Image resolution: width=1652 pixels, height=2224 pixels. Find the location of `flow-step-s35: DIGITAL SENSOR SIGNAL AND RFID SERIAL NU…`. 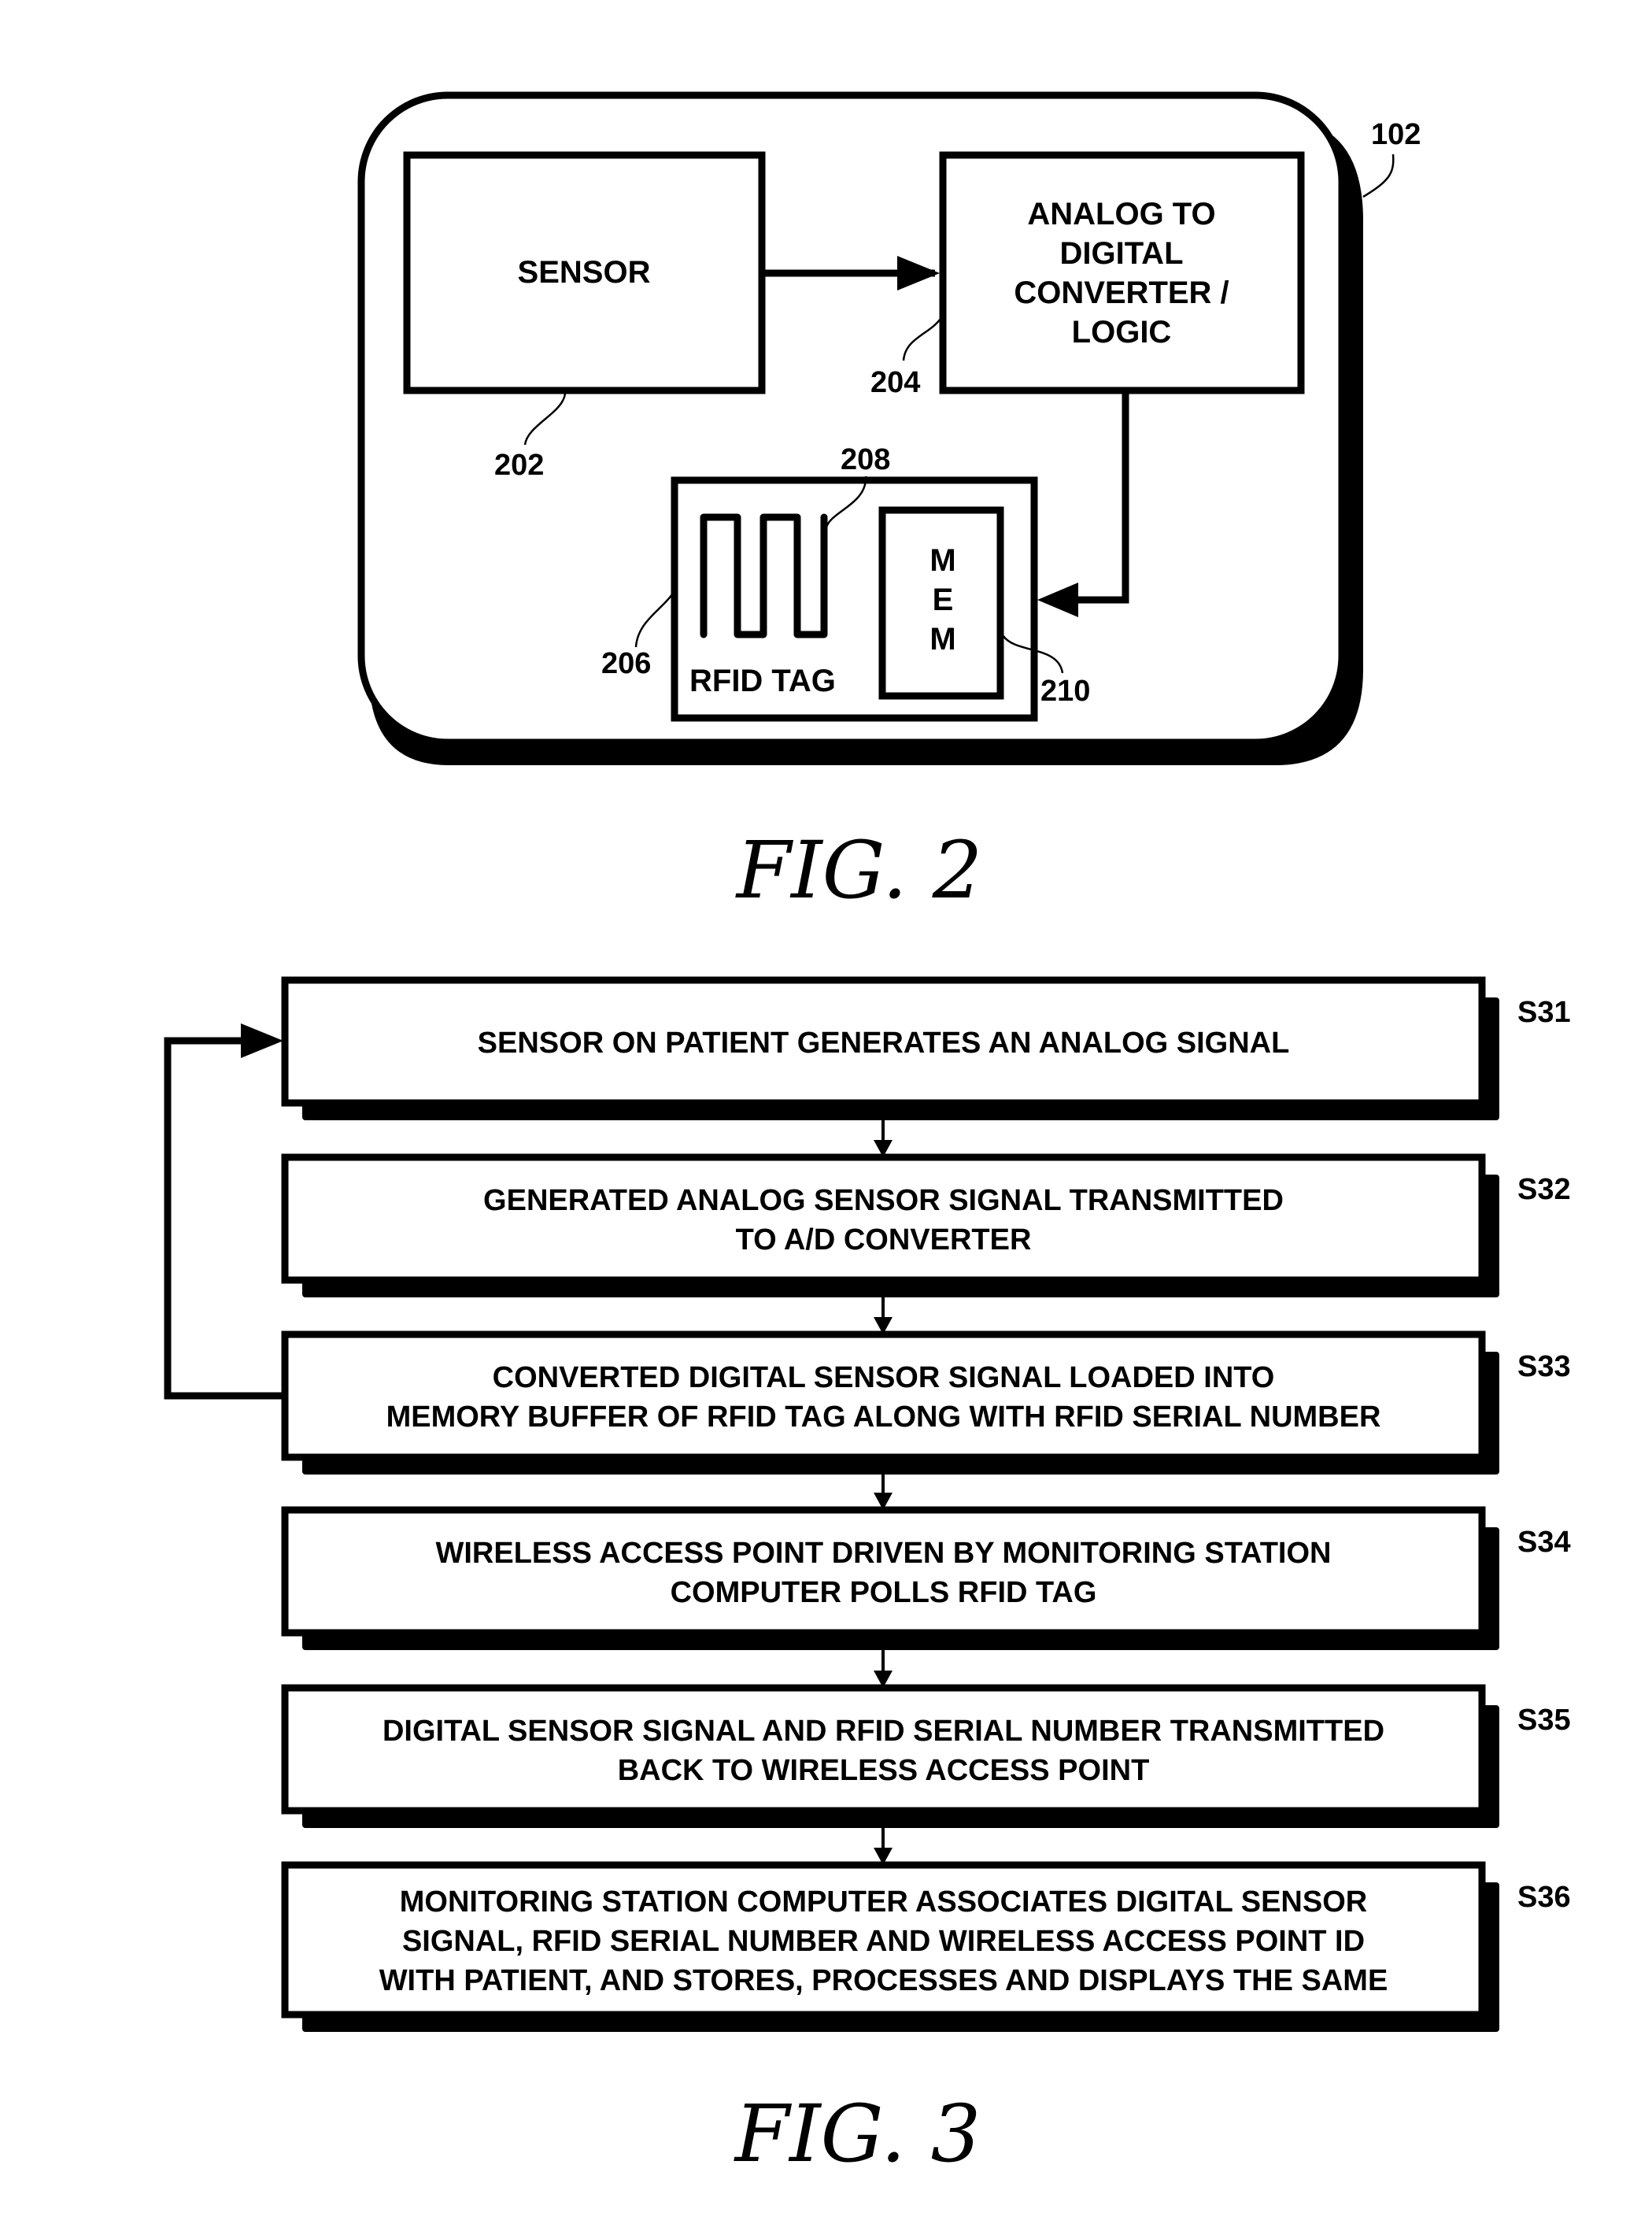

flow-step-s35: DIGITAL SENSOR SIGNAL AND RFID SERIAL NU… is located at coordinates (926, 1756).